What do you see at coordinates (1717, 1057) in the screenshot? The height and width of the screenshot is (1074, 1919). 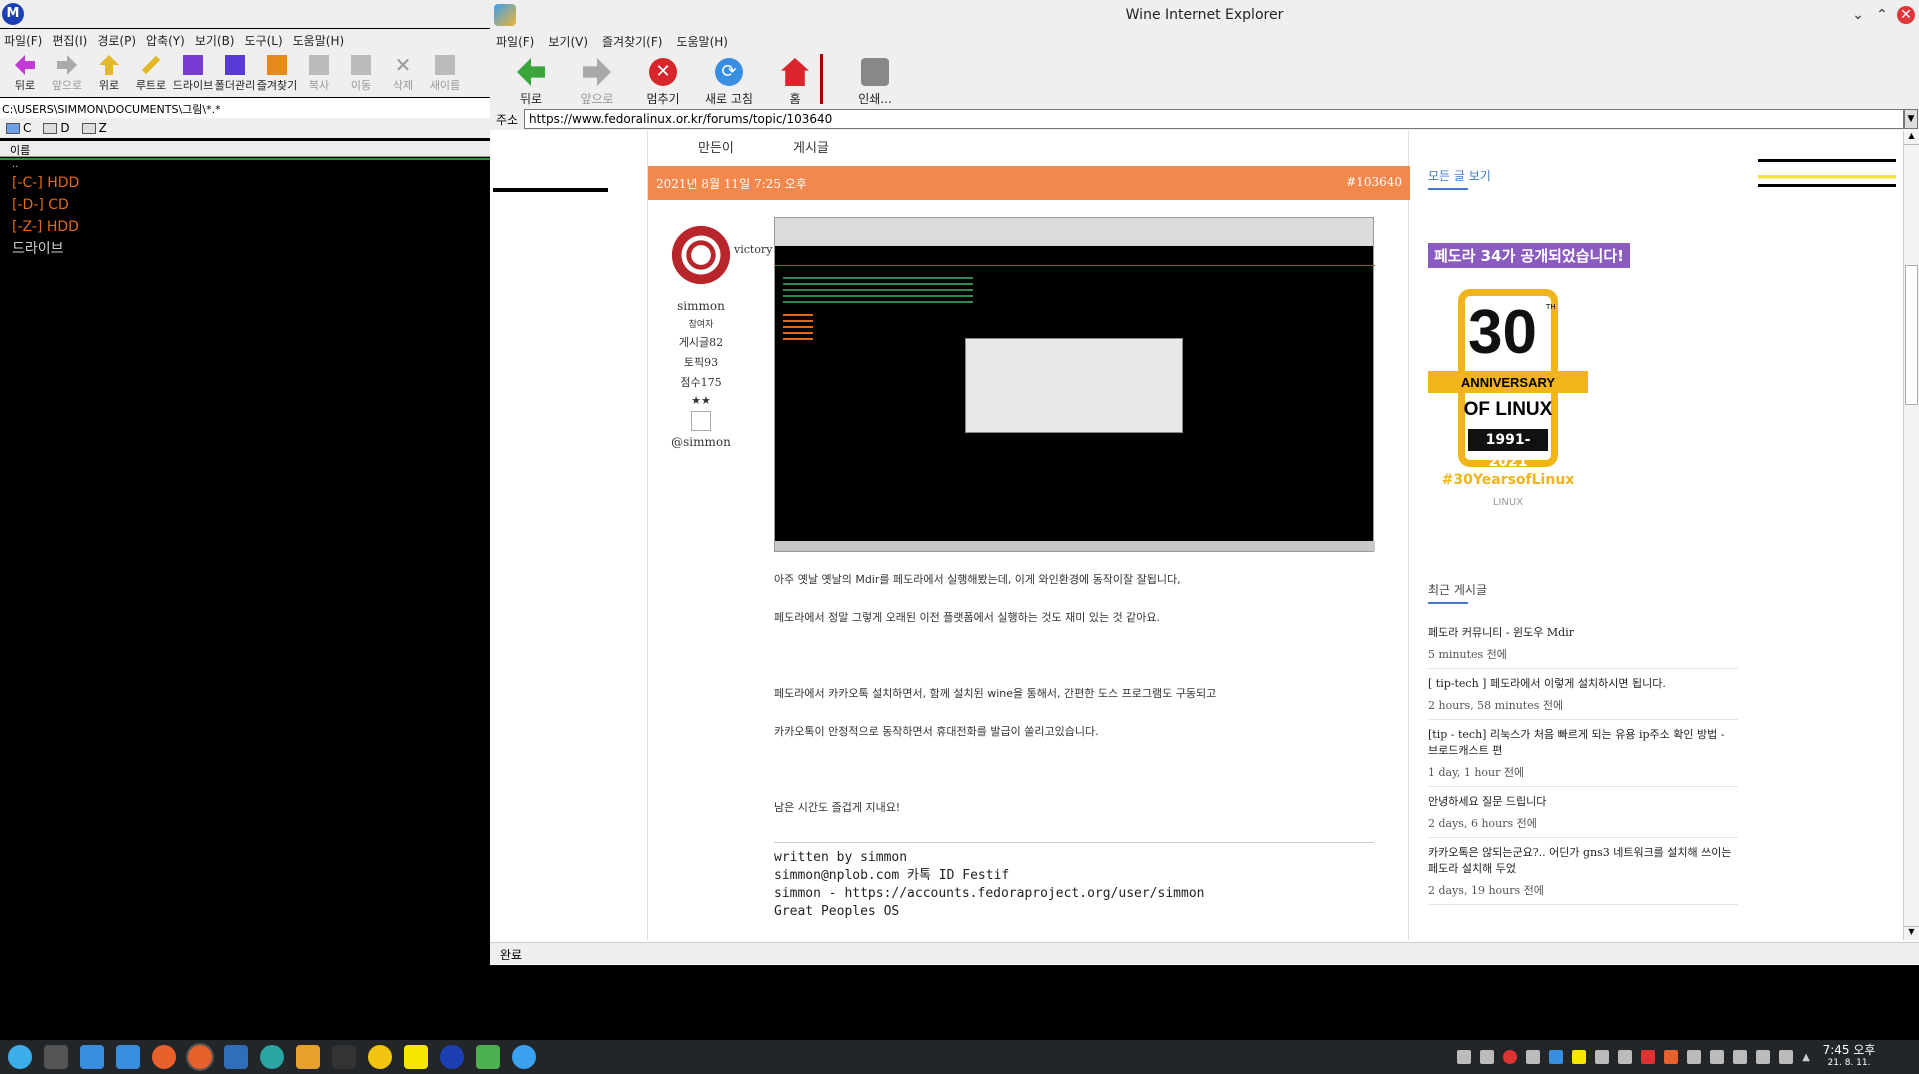 I see `clipboard-icon` at bounding box center [1717, 1057].